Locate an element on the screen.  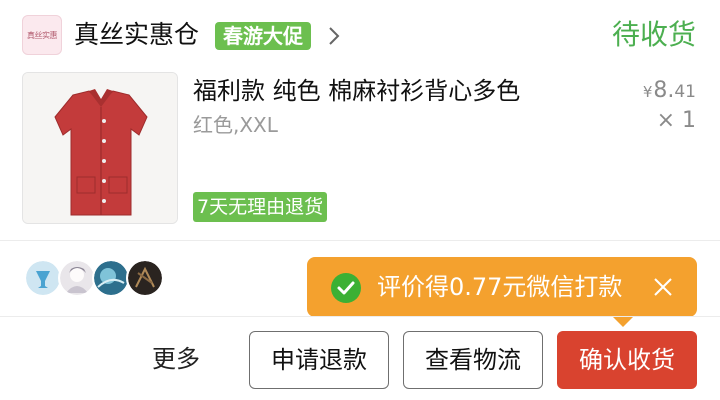
promo-badge: 春游大促 is located at coordinates (263, 36).